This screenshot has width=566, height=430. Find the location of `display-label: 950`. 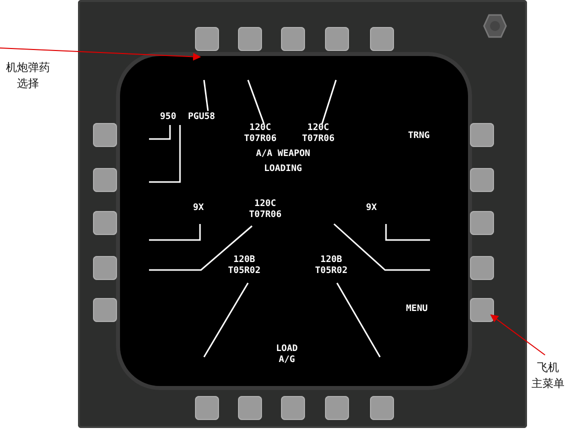

display-label: 950 is located at coordinates (168, 117).